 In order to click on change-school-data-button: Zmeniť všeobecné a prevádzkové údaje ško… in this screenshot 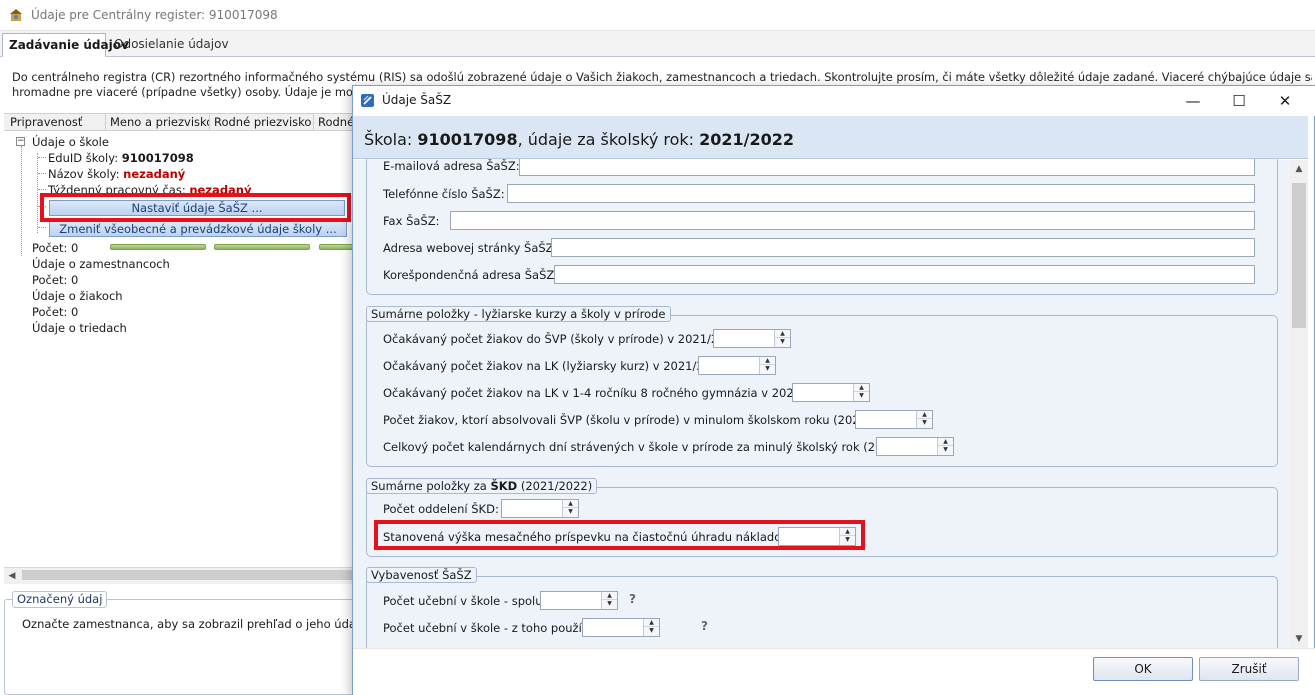, I will do `click(198, 229)`.